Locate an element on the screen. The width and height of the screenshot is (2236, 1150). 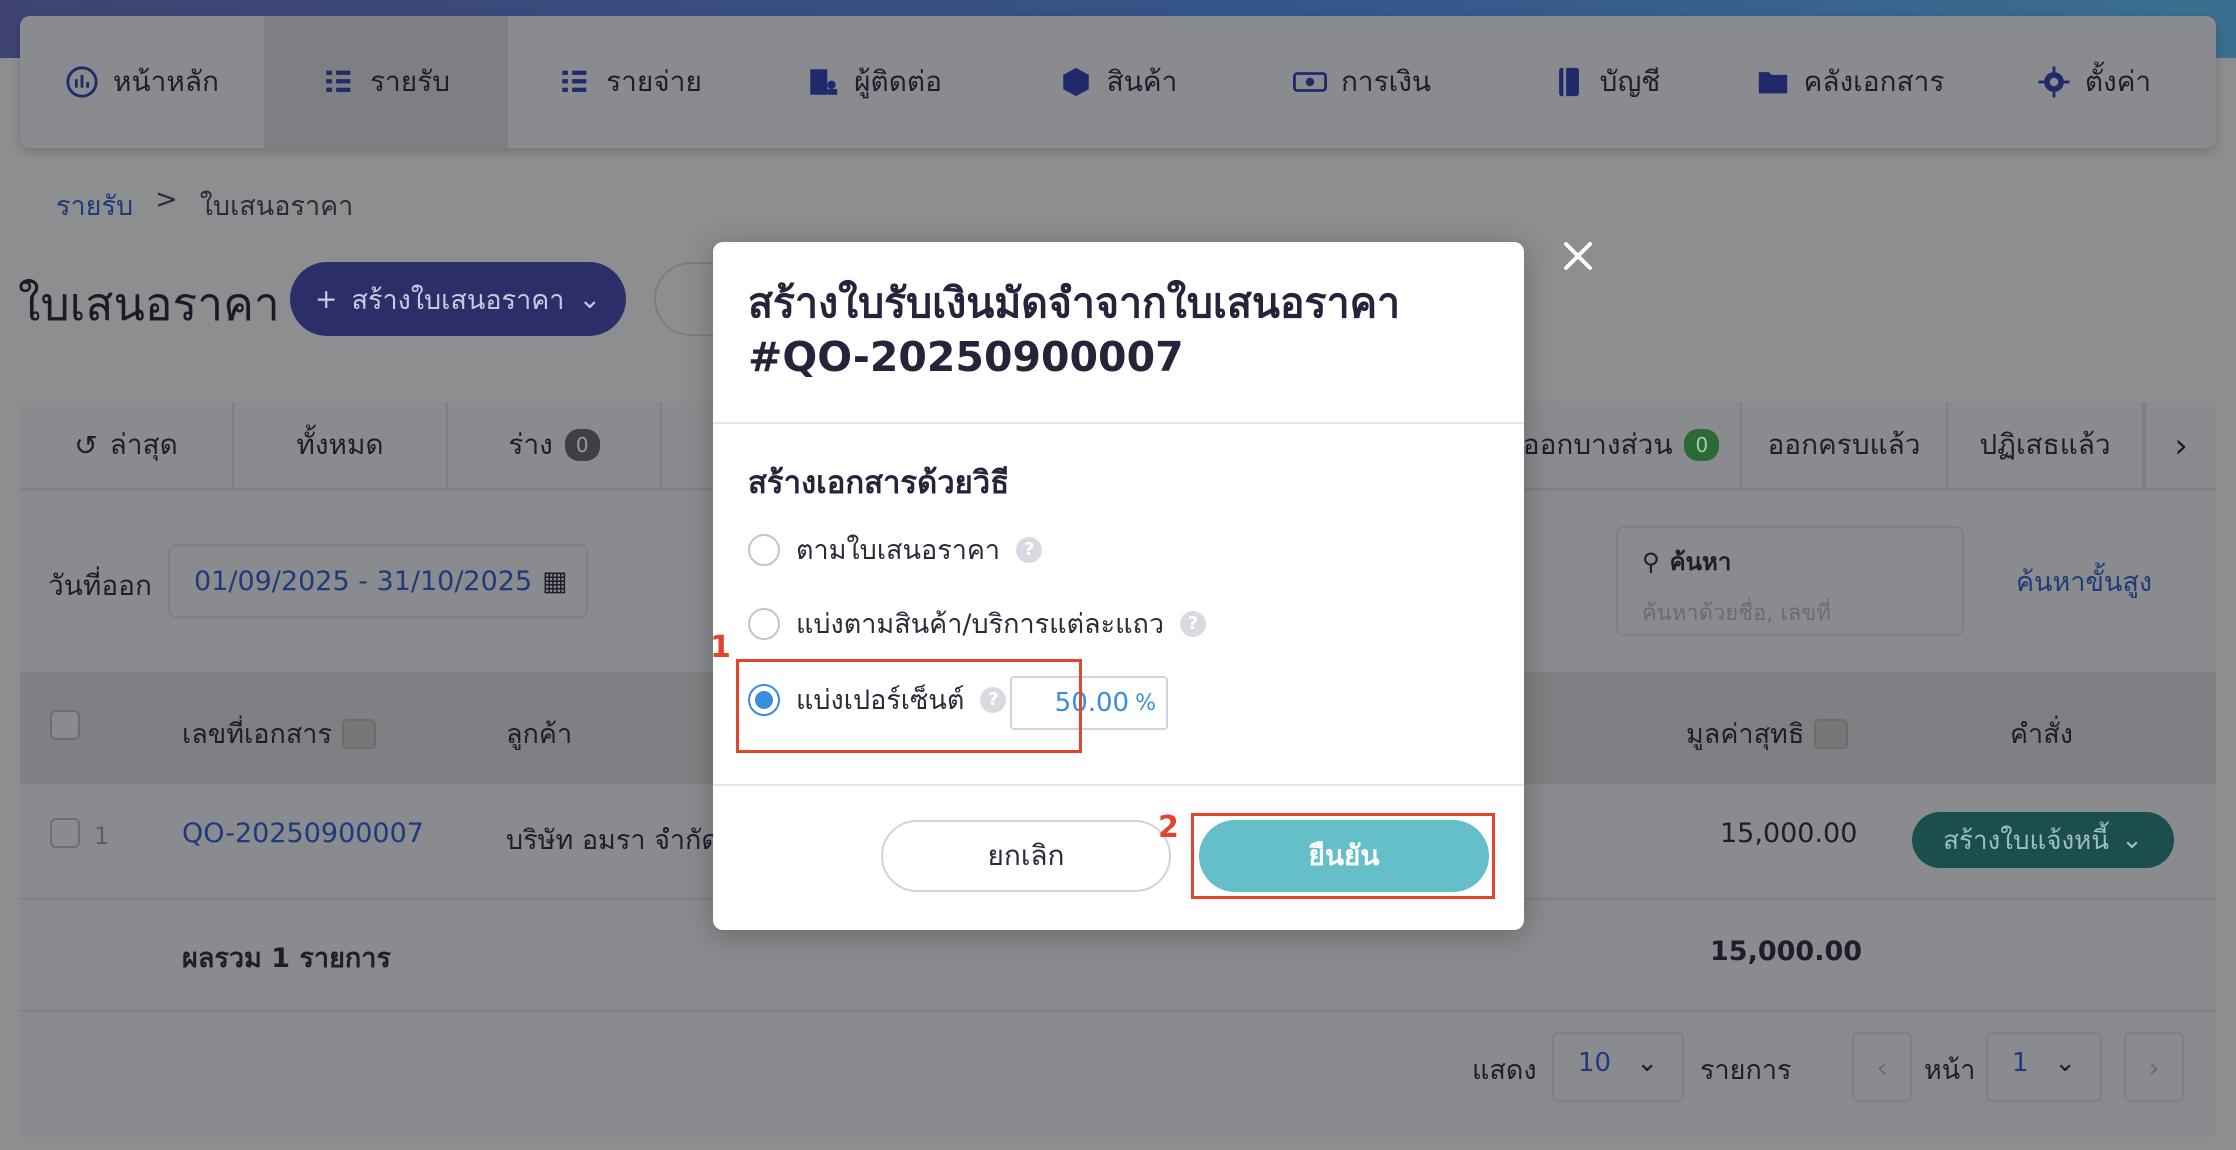
calendar-icon: ▦ is located at coordinates (555, 581).